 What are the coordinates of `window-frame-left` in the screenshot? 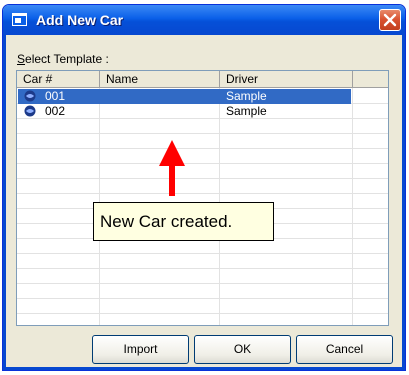 It's located at (4, 202).